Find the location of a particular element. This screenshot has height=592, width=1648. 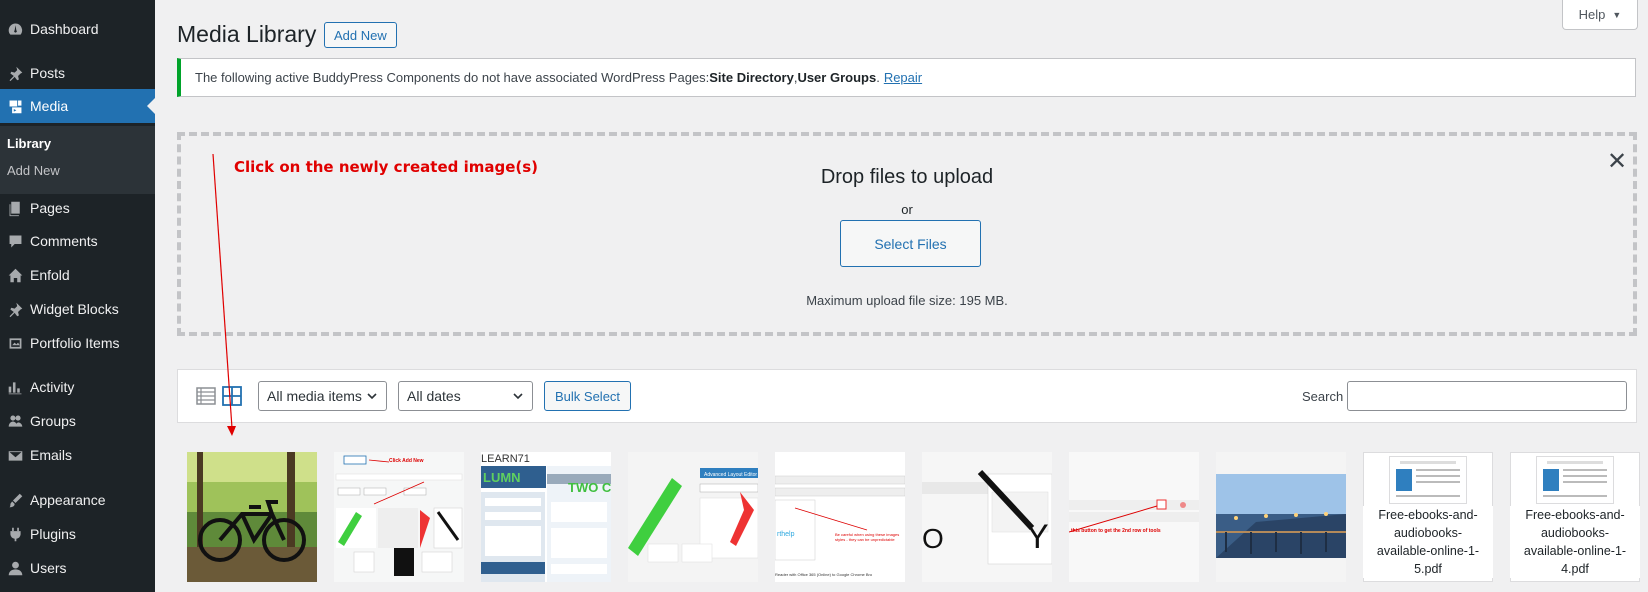

sidebar-item-dashboard: Dashboard is located at coordinates (77, 29).